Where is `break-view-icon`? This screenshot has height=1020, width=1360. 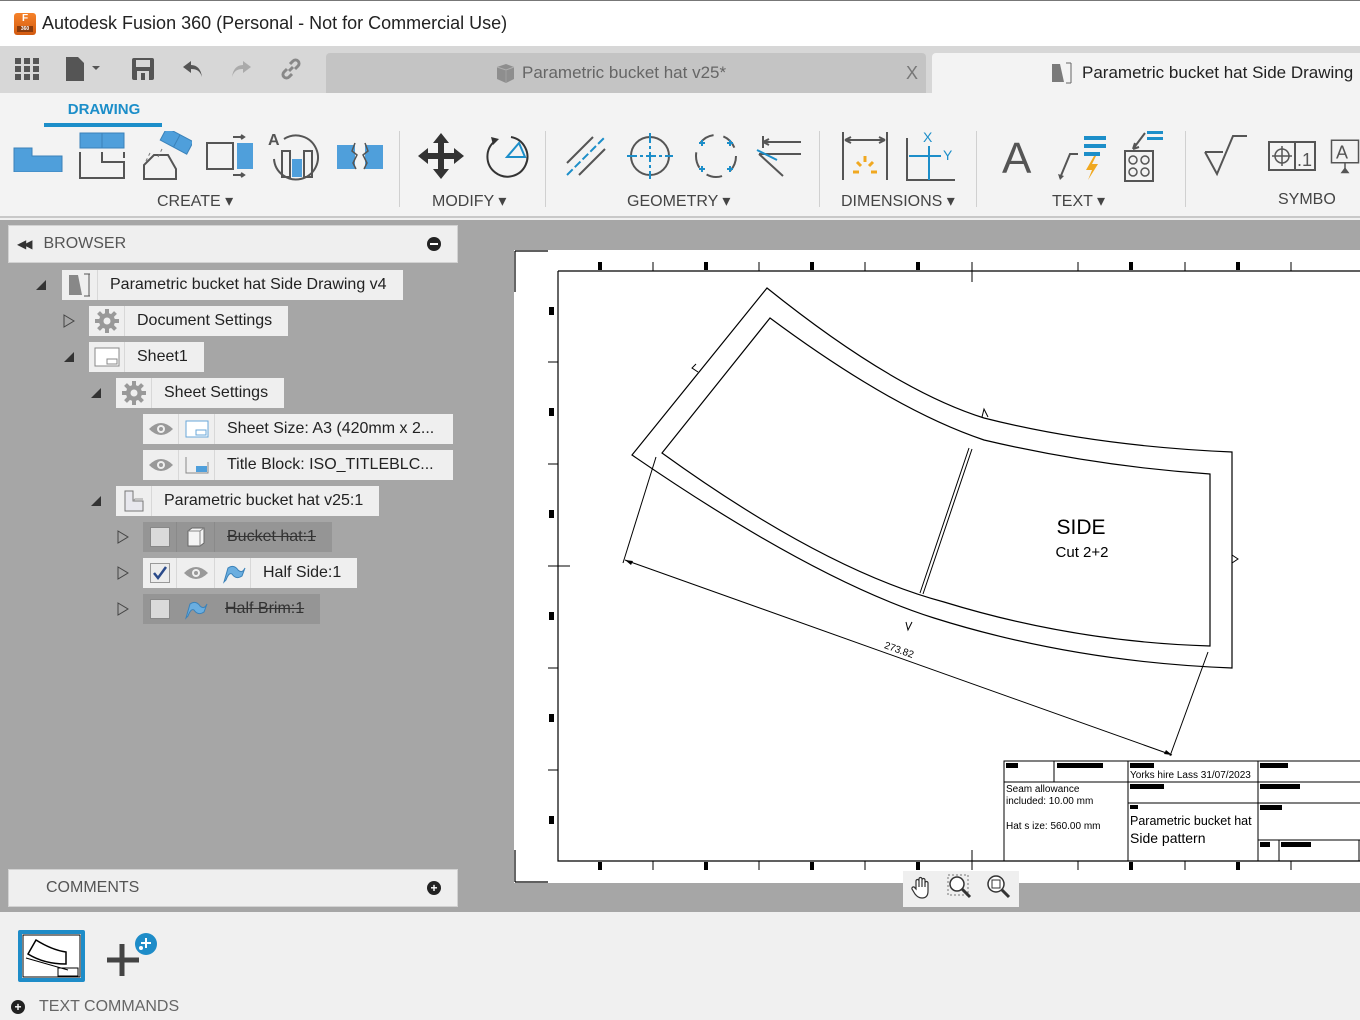
break-view-icon is located at coordinates (360, 156).